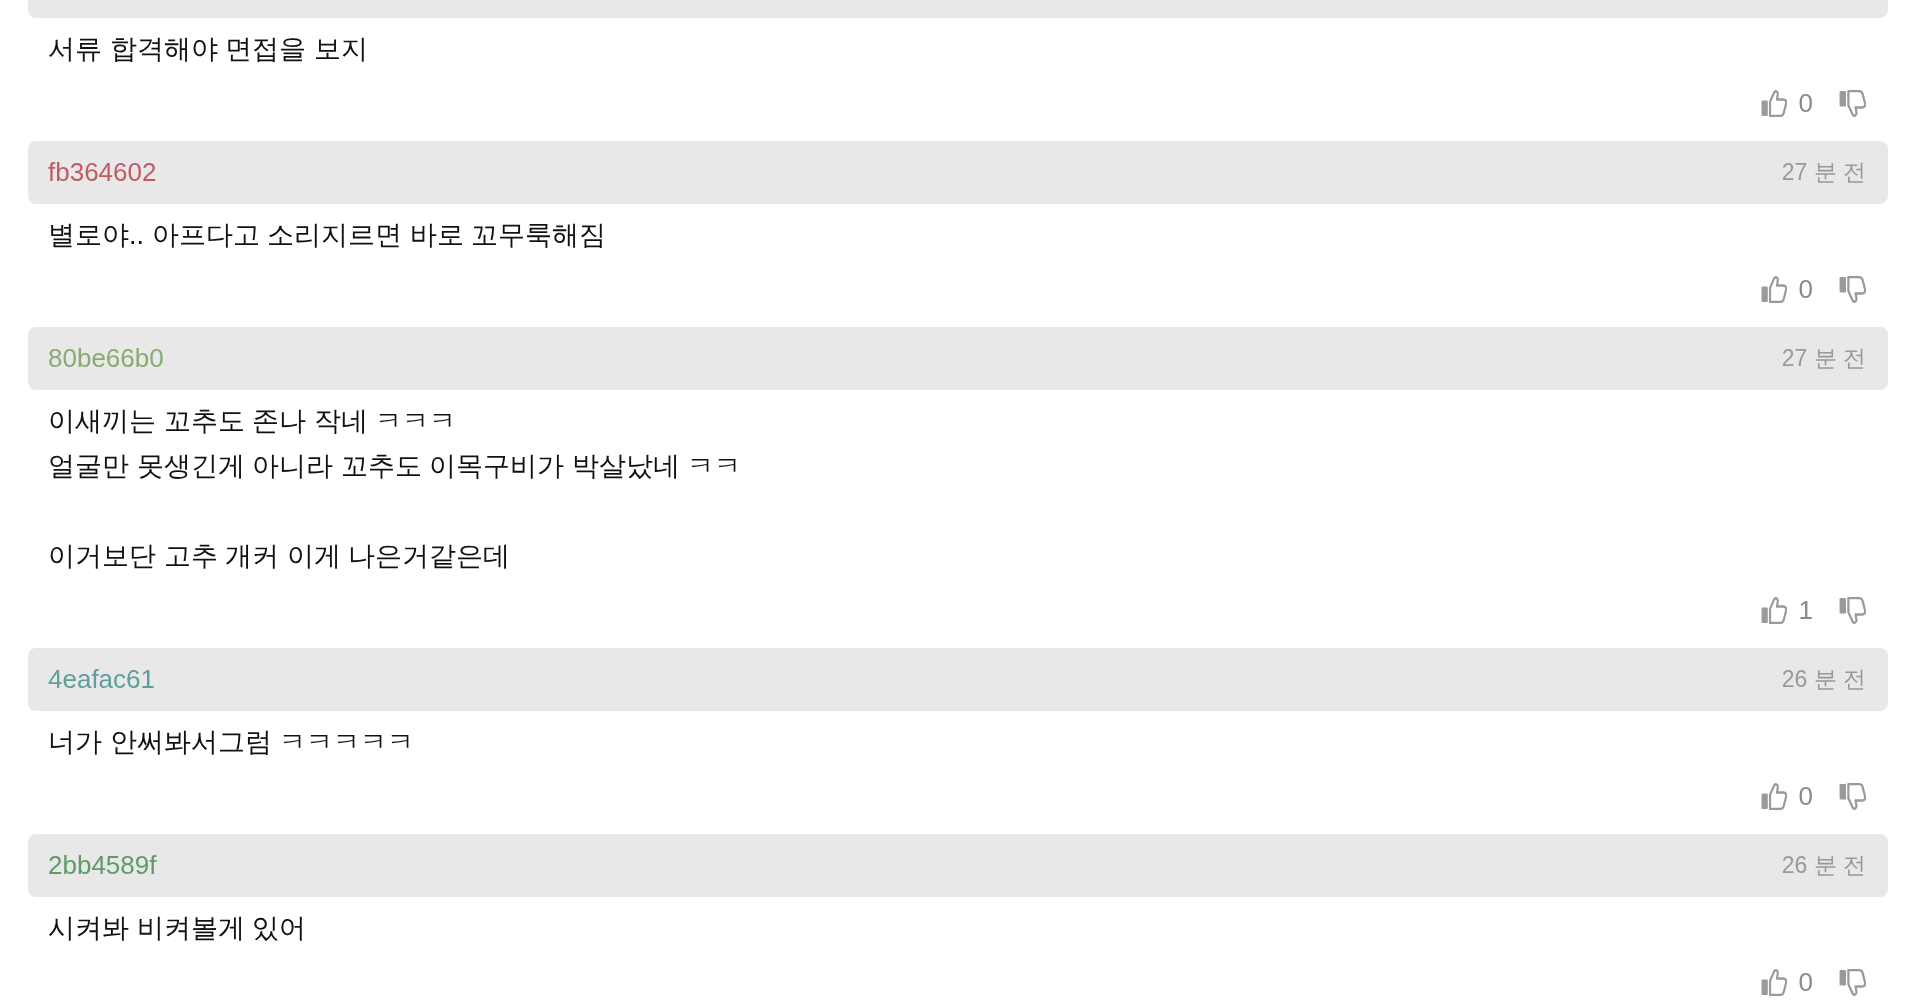 The width and height of the screenshot is (1916, 1008). What do you see at coordinates (177, 928) in the screenshot?
I see `comment-text: 시켜봐 비켜볼게 있어` at bounding box center [177, 928].